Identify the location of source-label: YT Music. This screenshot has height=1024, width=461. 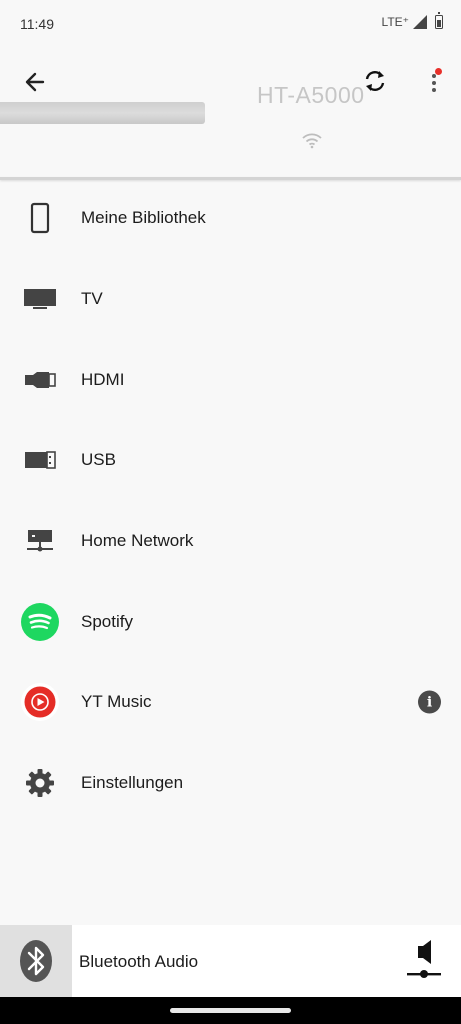
(116, 702).